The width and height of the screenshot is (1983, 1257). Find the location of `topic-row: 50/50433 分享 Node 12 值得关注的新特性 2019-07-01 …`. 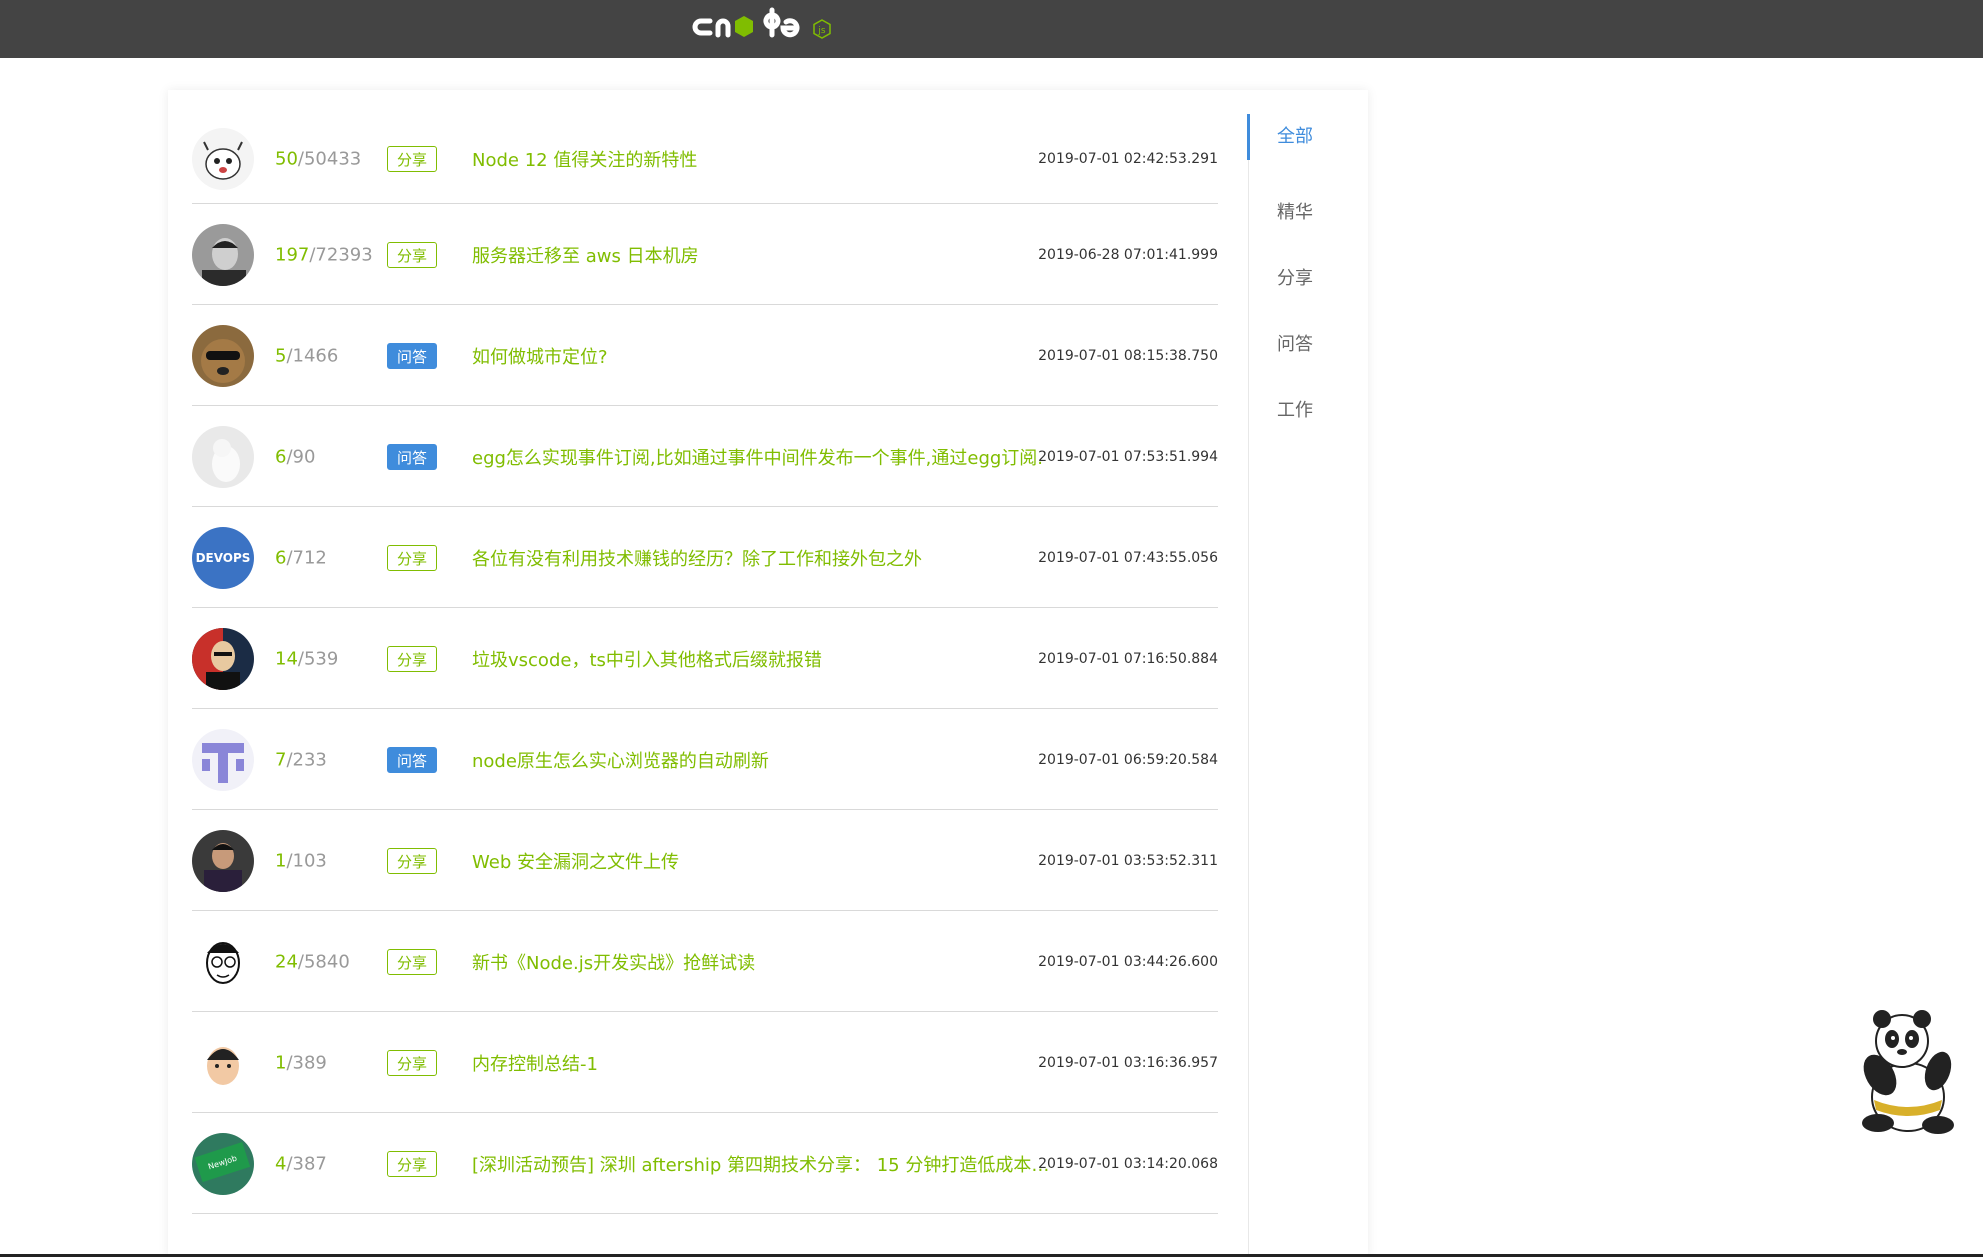

topic-row: 50/50433 分享 Node 12 值得关注的新特性 2019-07-01 … is located at coordinates (705, 159).